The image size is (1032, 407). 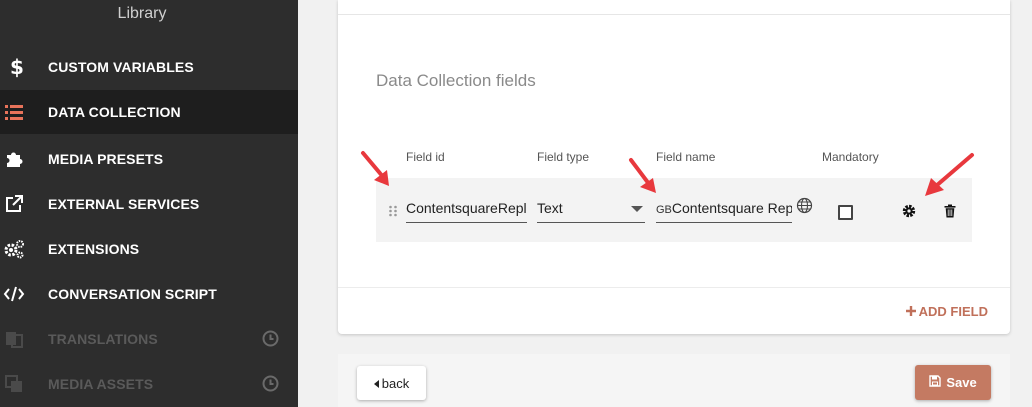 I want to click on sidebar-item-label: MEDIA PRESETS, so click(x=106, y=159).